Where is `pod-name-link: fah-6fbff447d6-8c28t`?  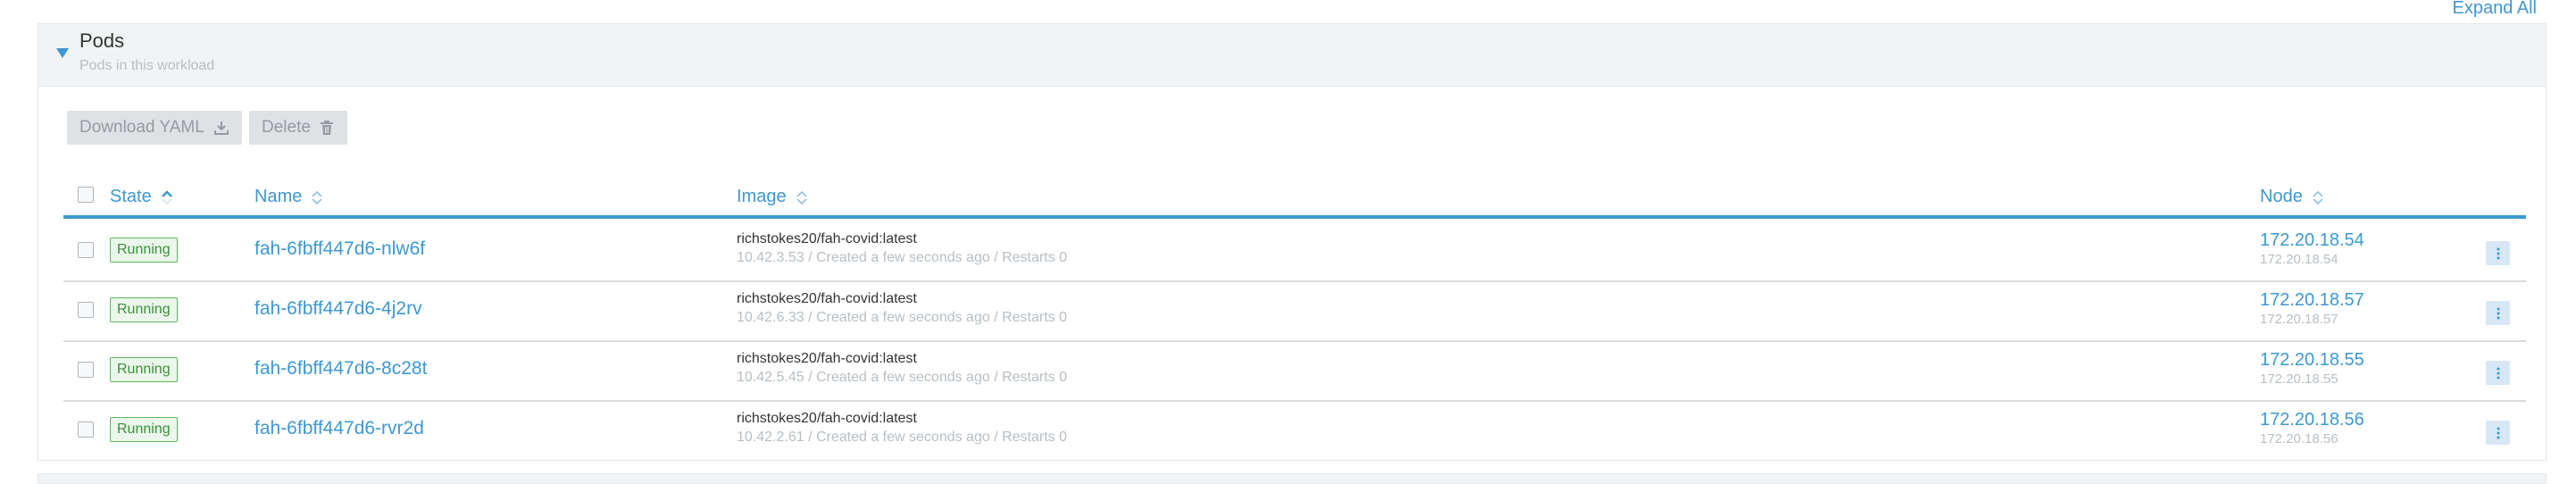
pod-name-link: fah-6fbff447d6-8c28t is located at coordinates (340, 369).